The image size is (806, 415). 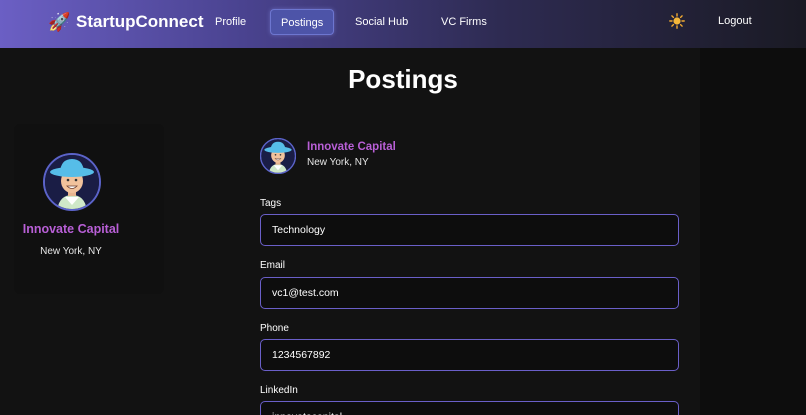 What do you see at coordinates (735, 21) in the screenshot?
I see `logout-button: Logout` at bounding box center [735, 21].